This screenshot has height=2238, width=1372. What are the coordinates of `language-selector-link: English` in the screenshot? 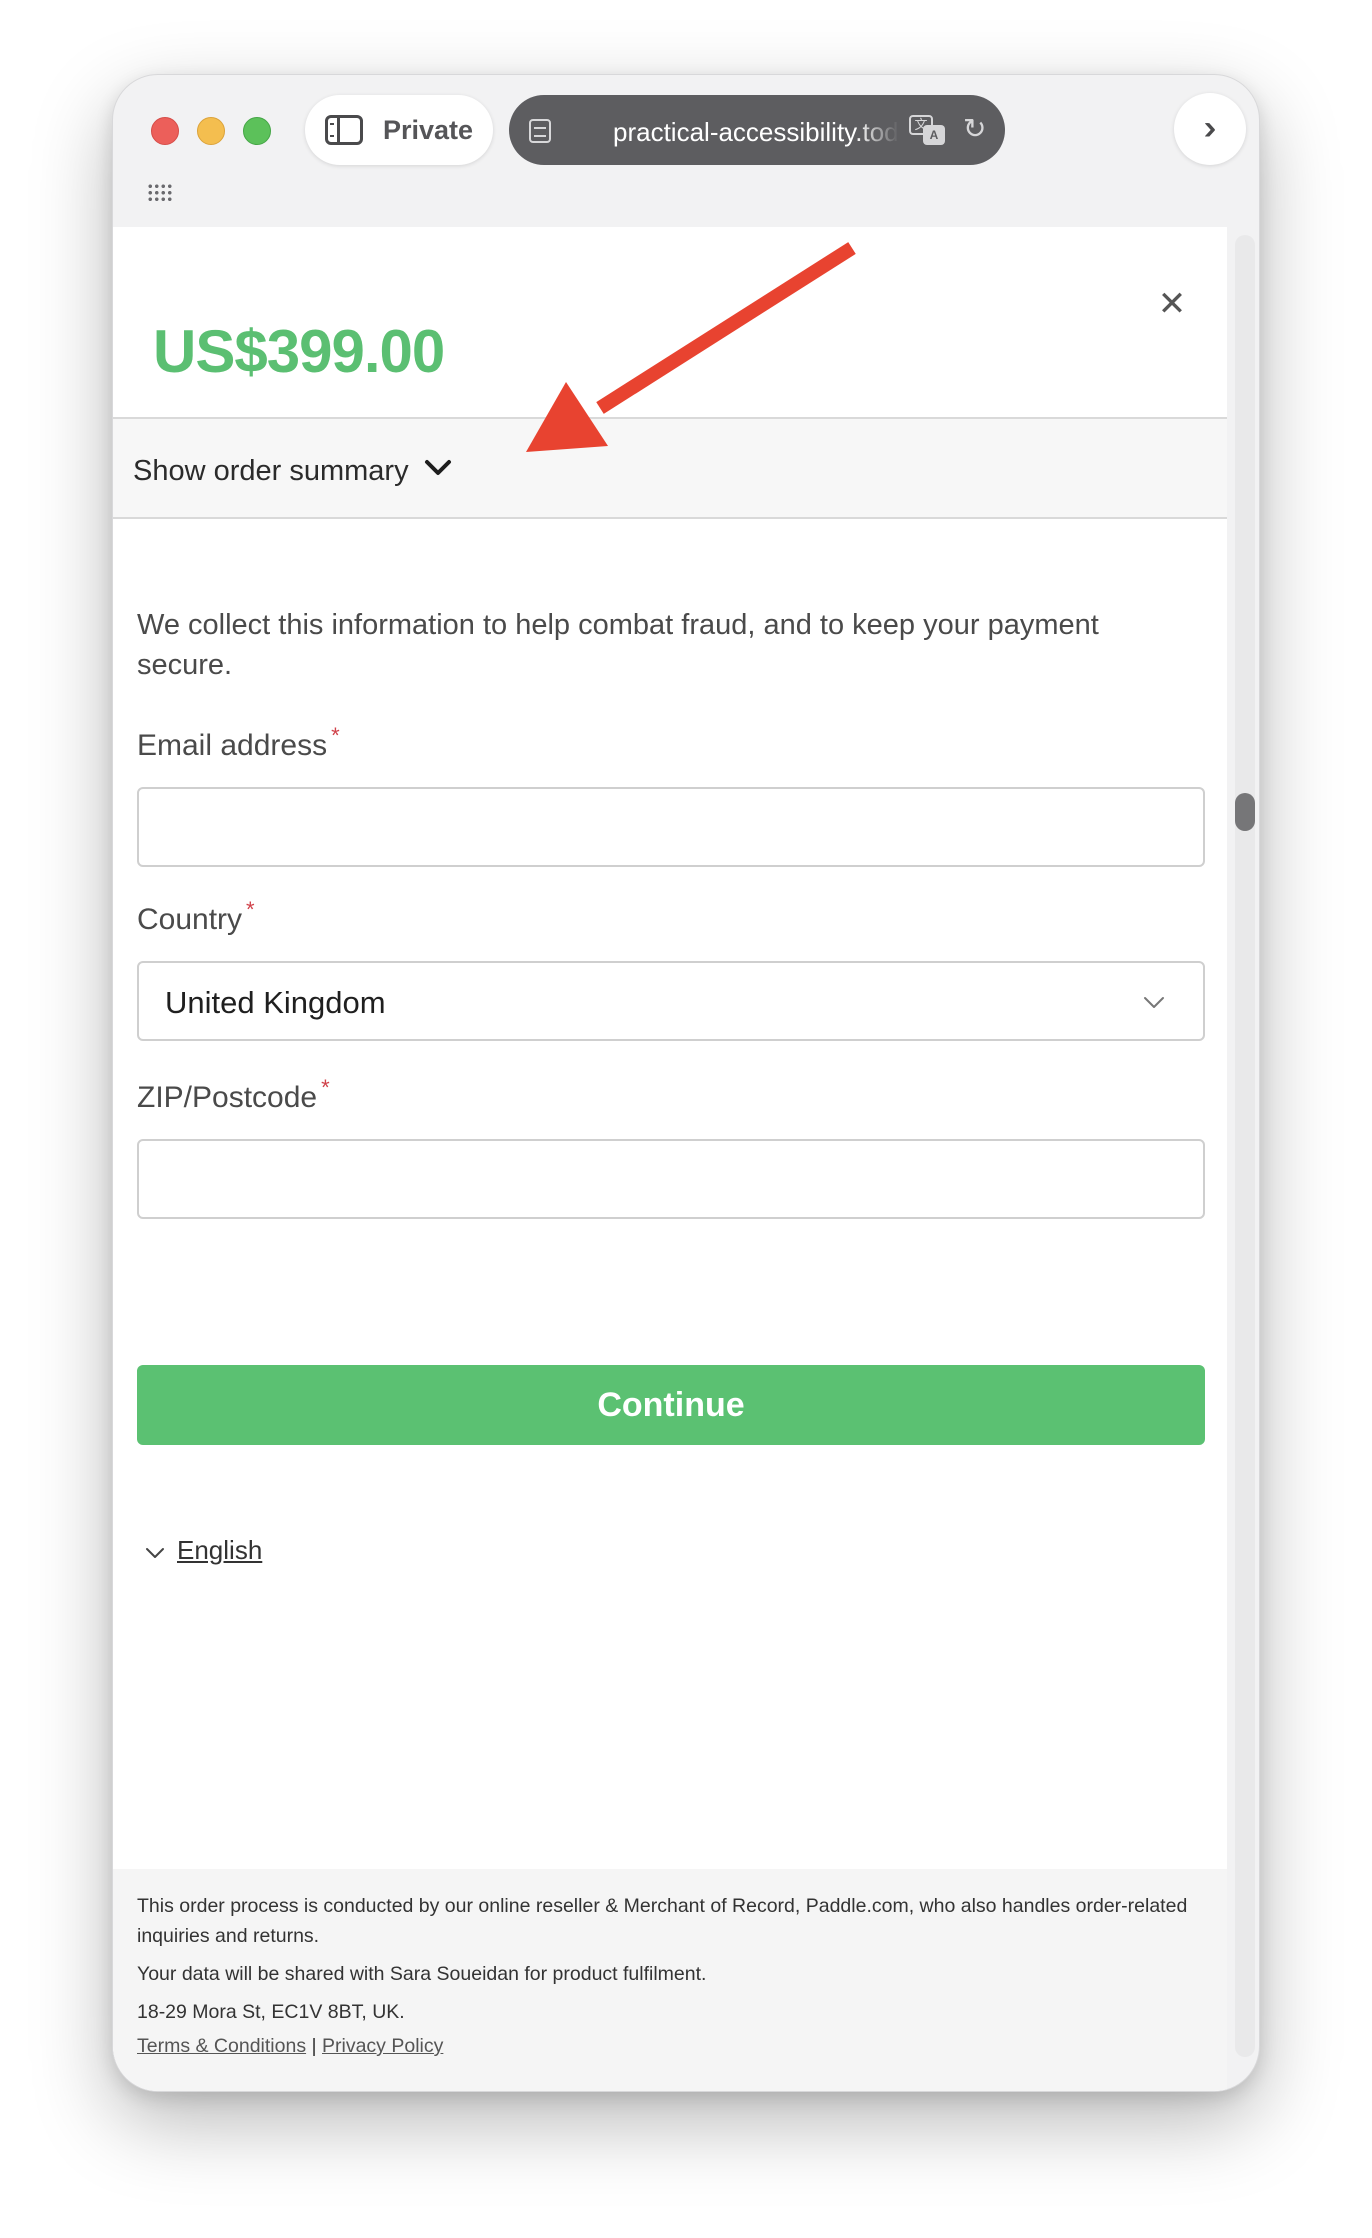 It's located at (219, 1550).